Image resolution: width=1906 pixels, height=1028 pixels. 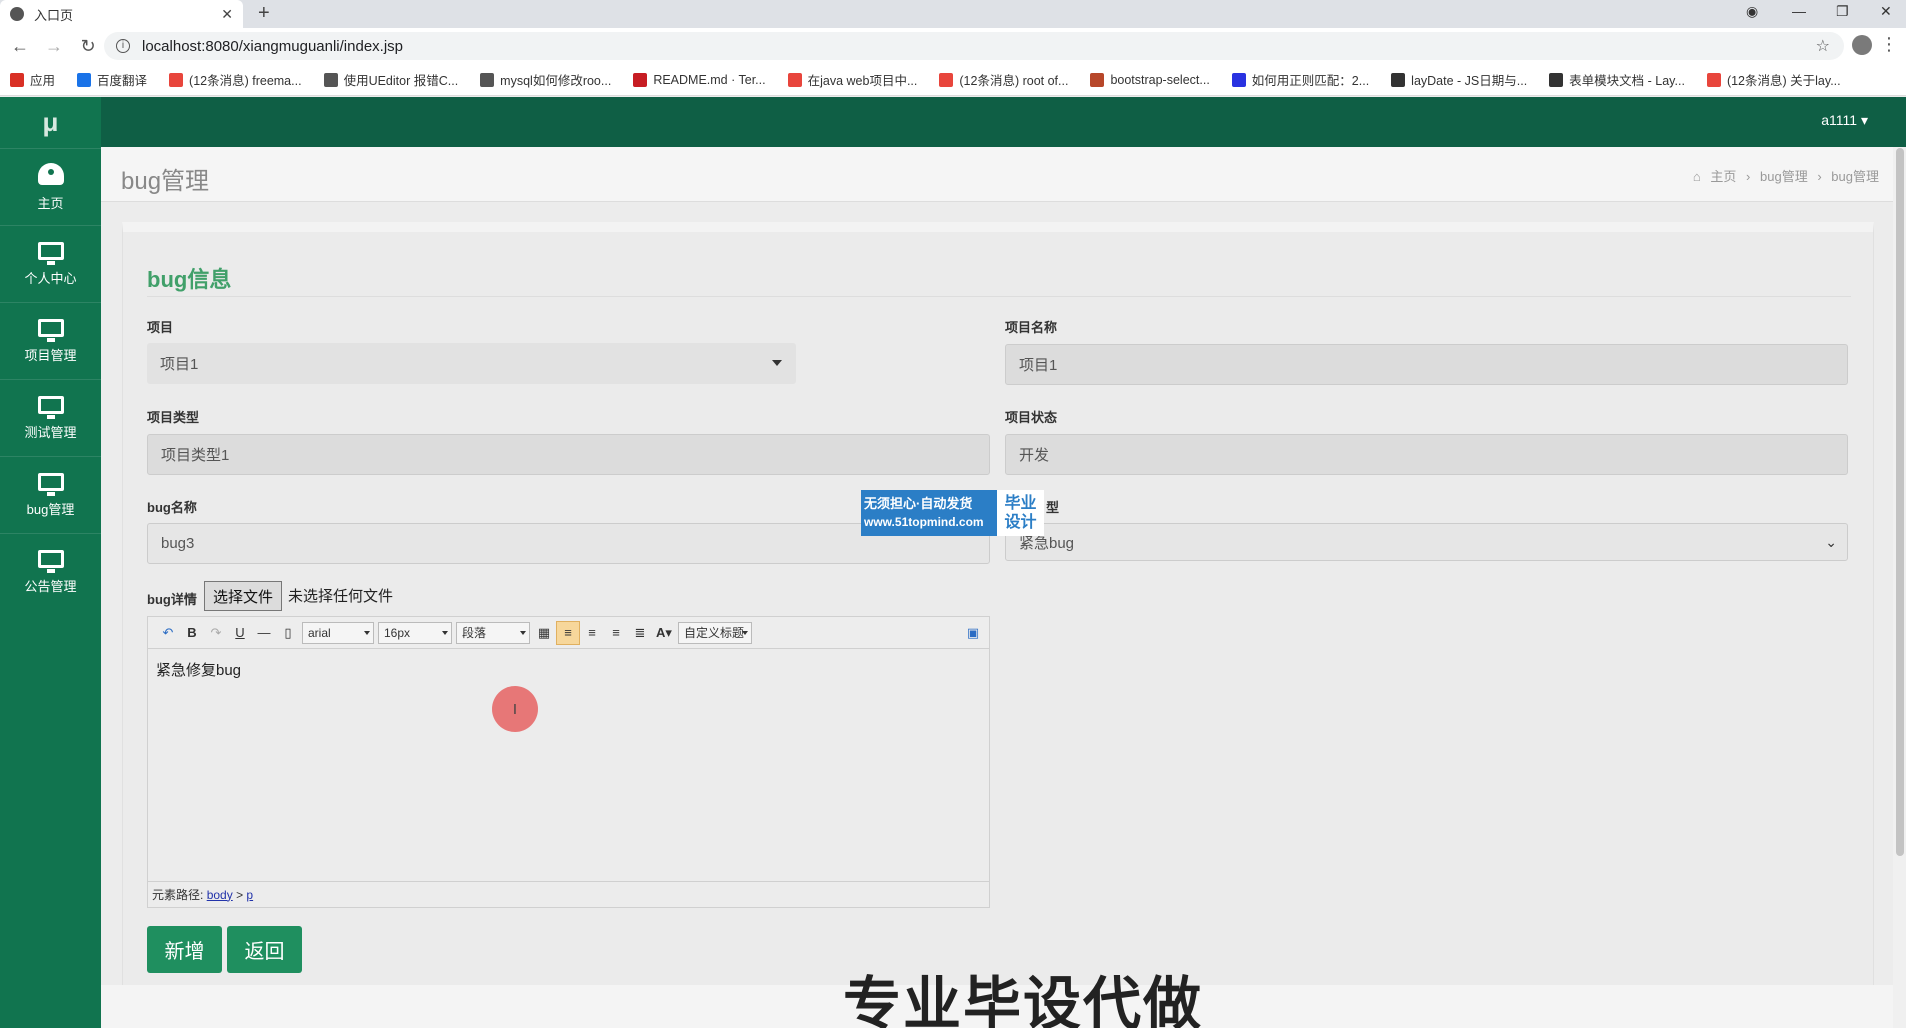 I want to click on bookmark-label: 百度翻译, so click(x=122, y=81).